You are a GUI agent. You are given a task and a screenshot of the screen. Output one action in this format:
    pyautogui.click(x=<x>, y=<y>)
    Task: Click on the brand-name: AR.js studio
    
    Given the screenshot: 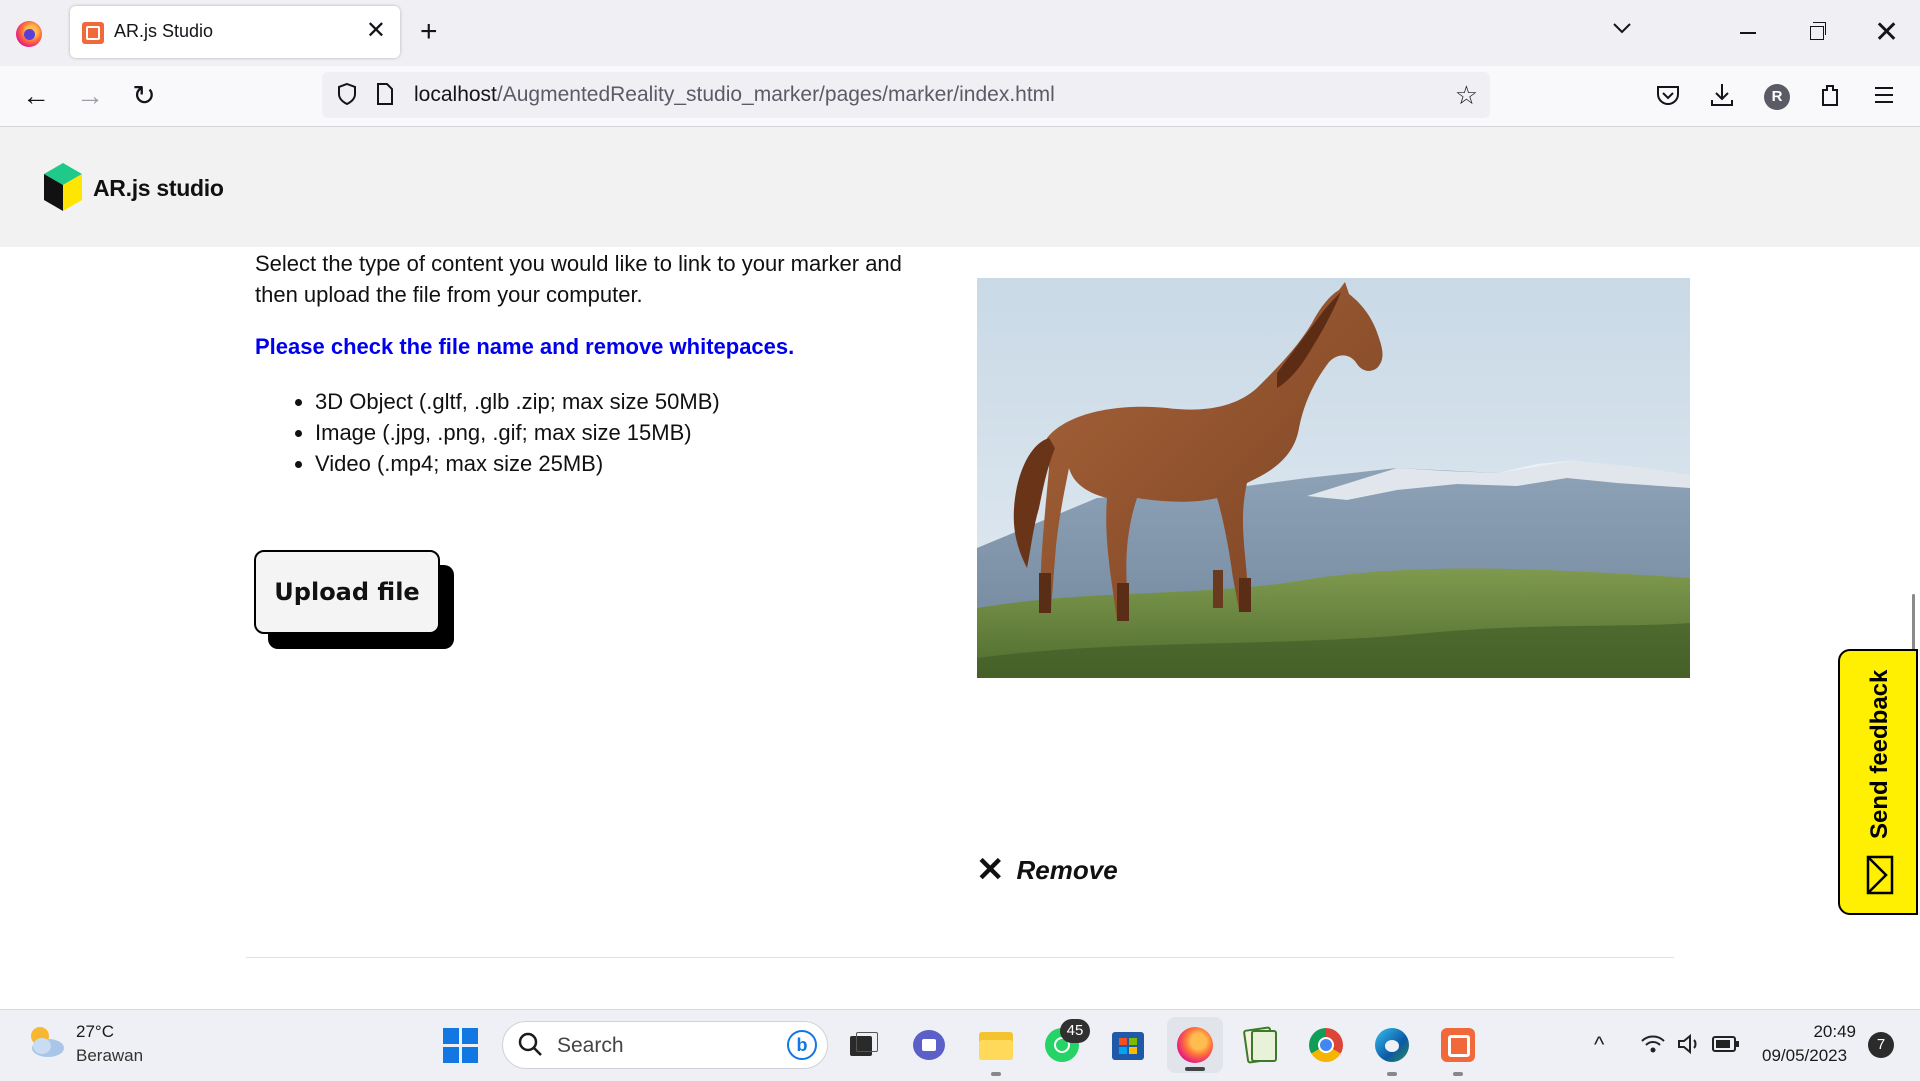 What is the action you would take?
    pyautogui.click(x=158, y=188)
    